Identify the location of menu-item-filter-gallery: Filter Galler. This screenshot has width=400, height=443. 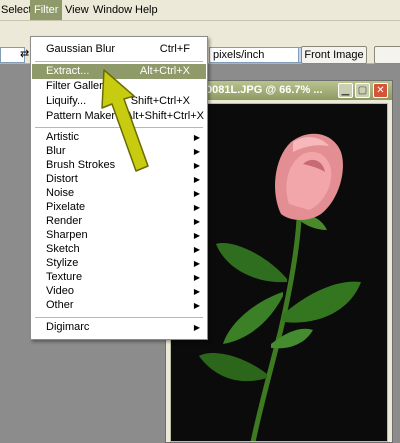
(119, 86).